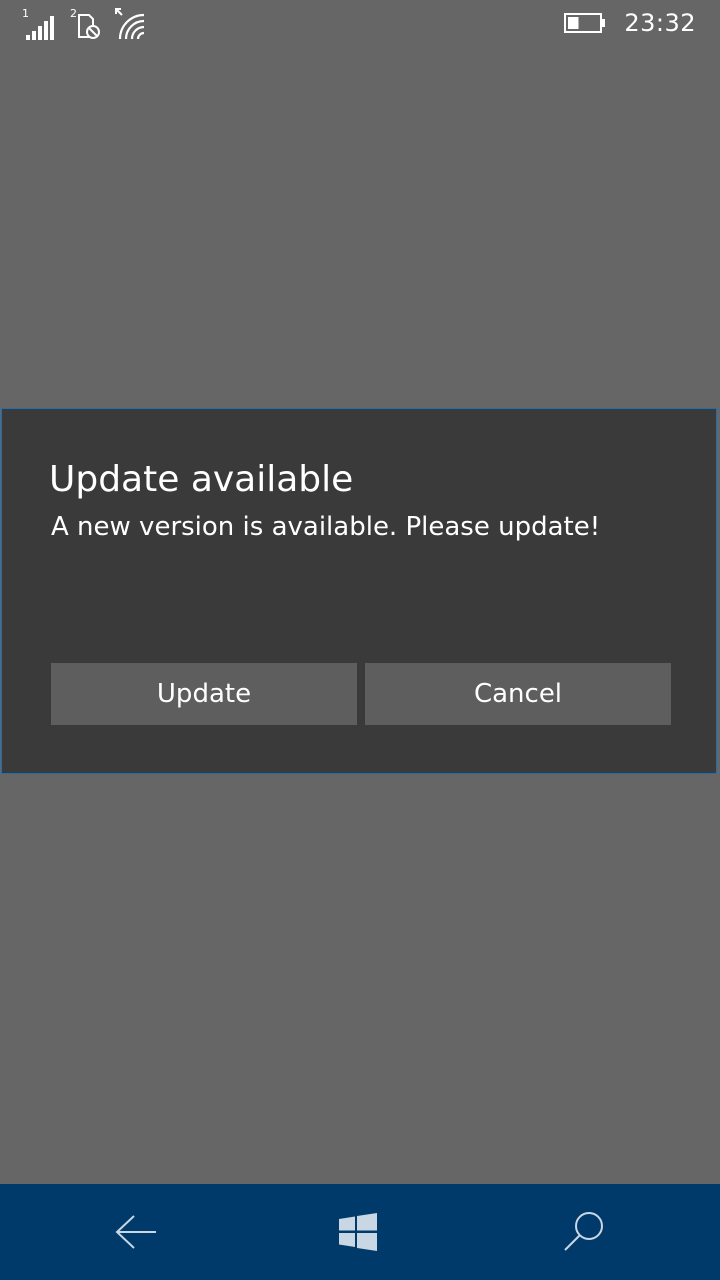 The image size is (720, 1280). I want to click on status-left-group: 1 2, so click(85, 23).